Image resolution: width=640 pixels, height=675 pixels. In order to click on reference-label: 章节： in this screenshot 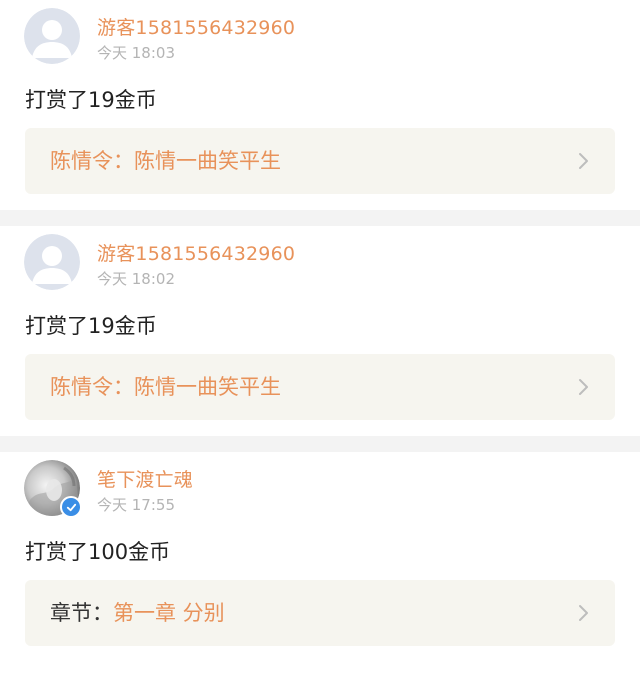, I will do `click(81, 613)`.